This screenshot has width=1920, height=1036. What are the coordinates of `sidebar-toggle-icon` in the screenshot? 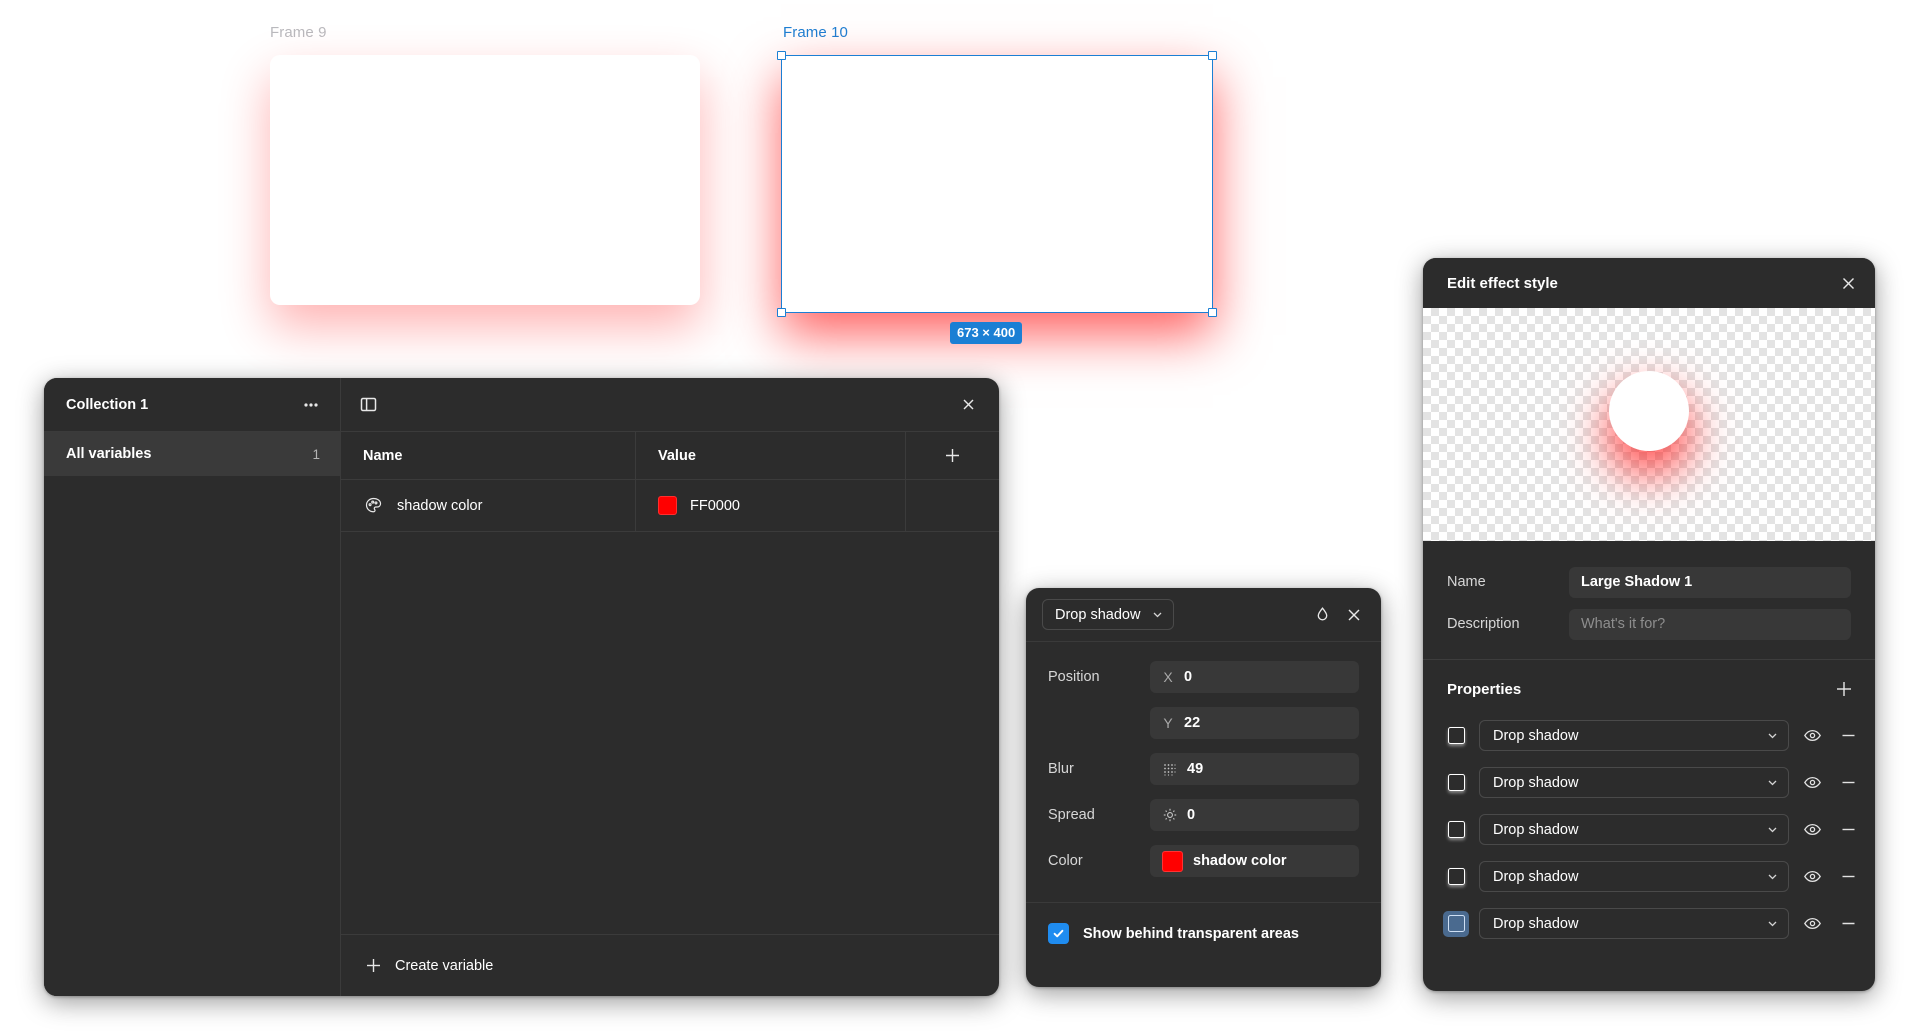 It's located at (368, 405).